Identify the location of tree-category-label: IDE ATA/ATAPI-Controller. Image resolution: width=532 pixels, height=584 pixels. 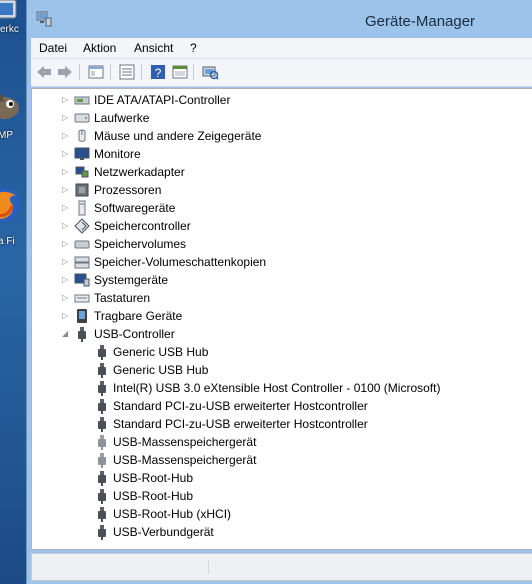
(162, 100).